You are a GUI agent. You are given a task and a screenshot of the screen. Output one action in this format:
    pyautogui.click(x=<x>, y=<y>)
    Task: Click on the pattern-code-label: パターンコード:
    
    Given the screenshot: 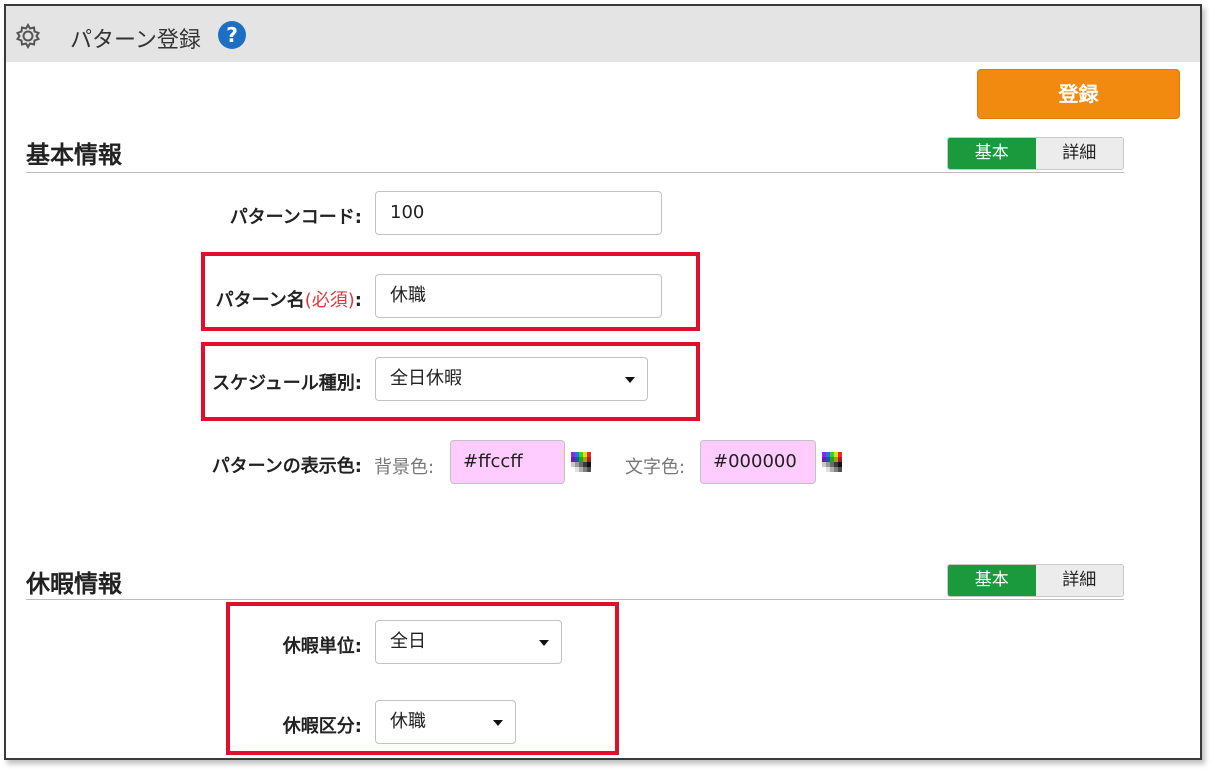 What is the action you would take?
    pyautogui.click(x=295, y=217)
    